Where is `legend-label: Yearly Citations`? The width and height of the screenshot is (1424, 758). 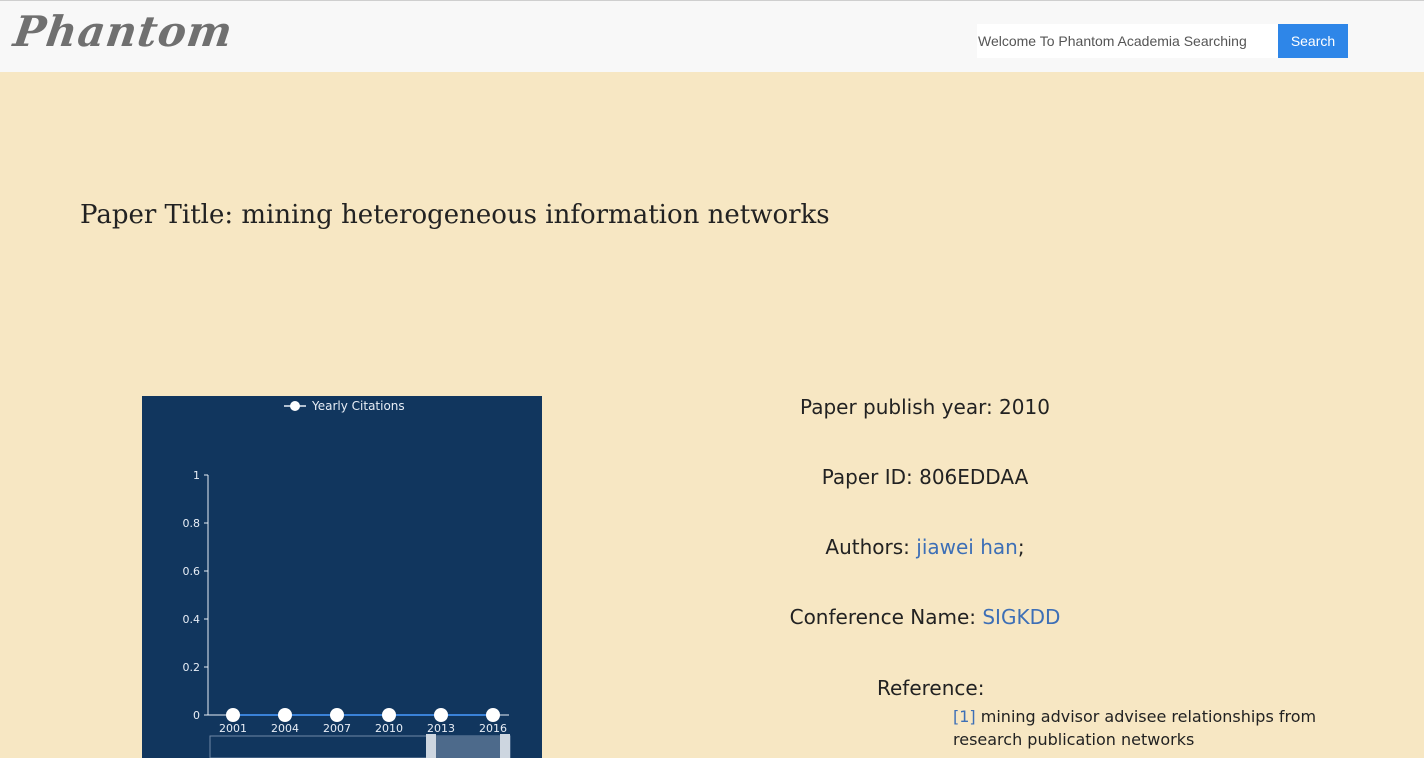
legend-label: Yearly Citations is located at coordinates (358, 406).